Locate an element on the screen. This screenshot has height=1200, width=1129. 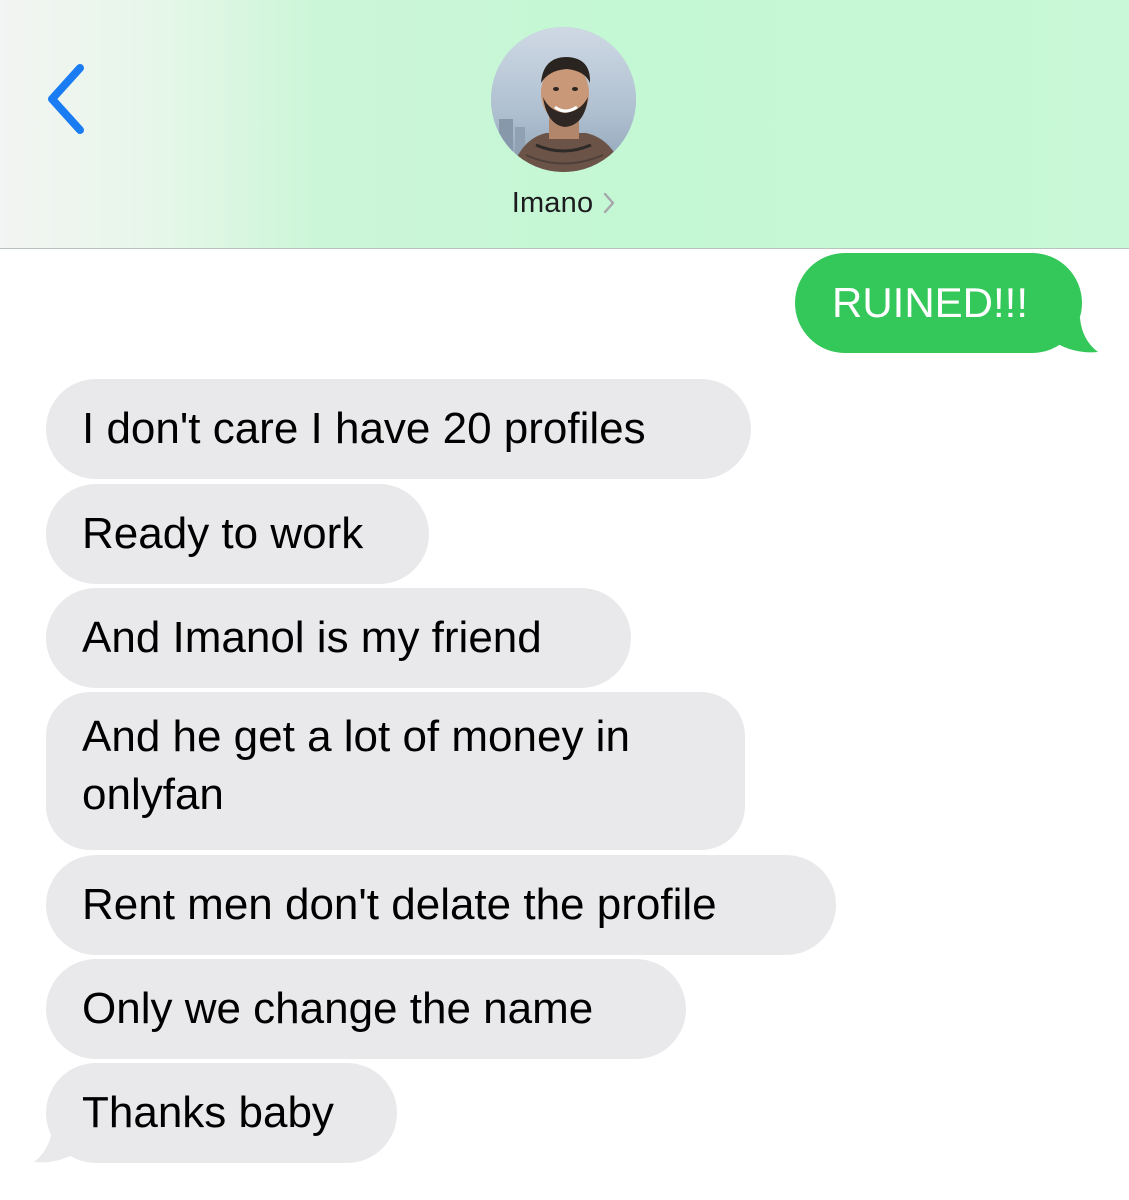
message-text: And Imanol is my friend is located at coordinates (312, 637).